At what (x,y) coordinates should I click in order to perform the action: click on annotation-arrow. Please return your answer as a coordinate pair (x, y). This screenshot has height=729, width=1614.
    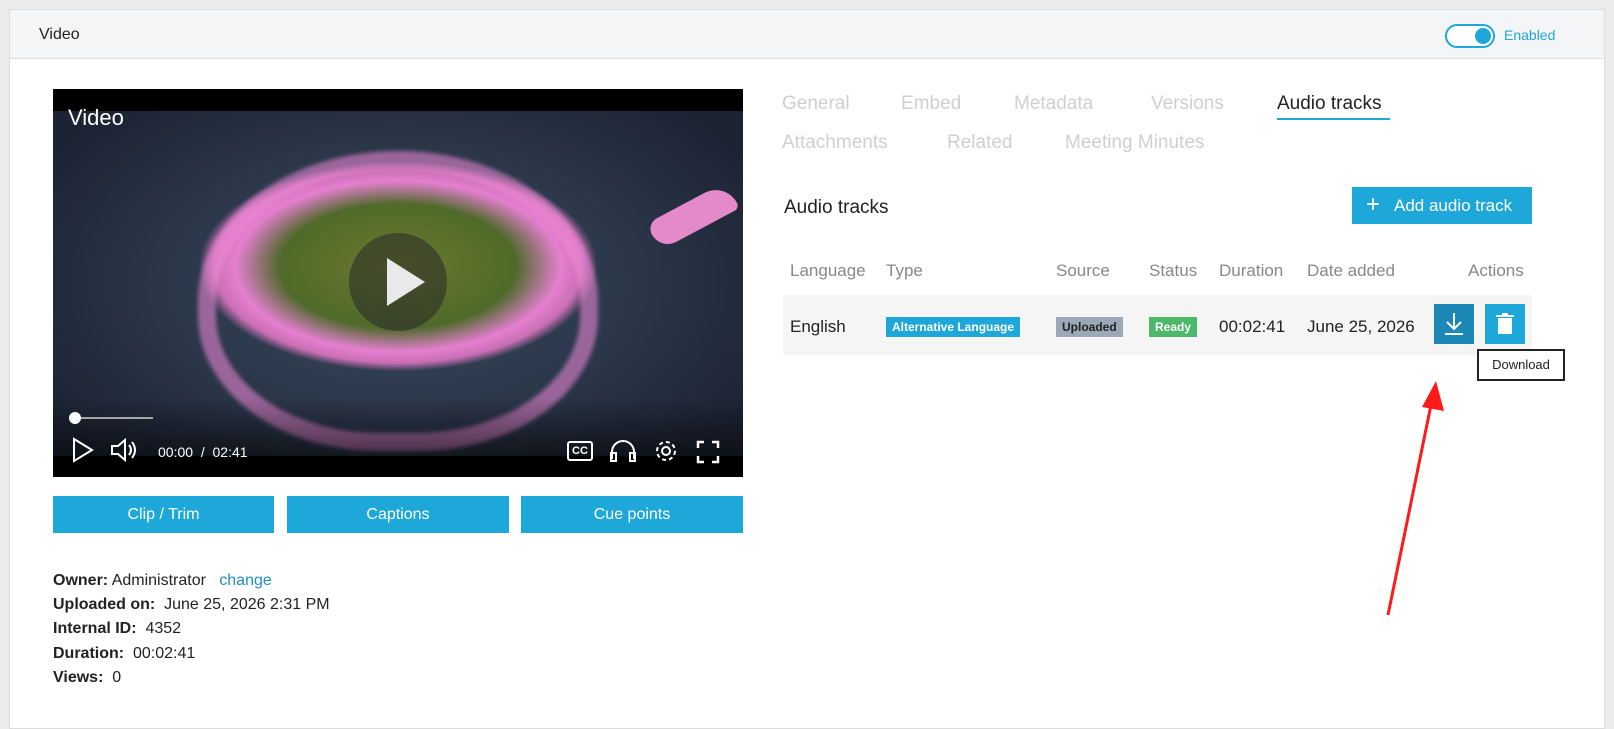
    Looking at the image, I should click on (1415, 498).